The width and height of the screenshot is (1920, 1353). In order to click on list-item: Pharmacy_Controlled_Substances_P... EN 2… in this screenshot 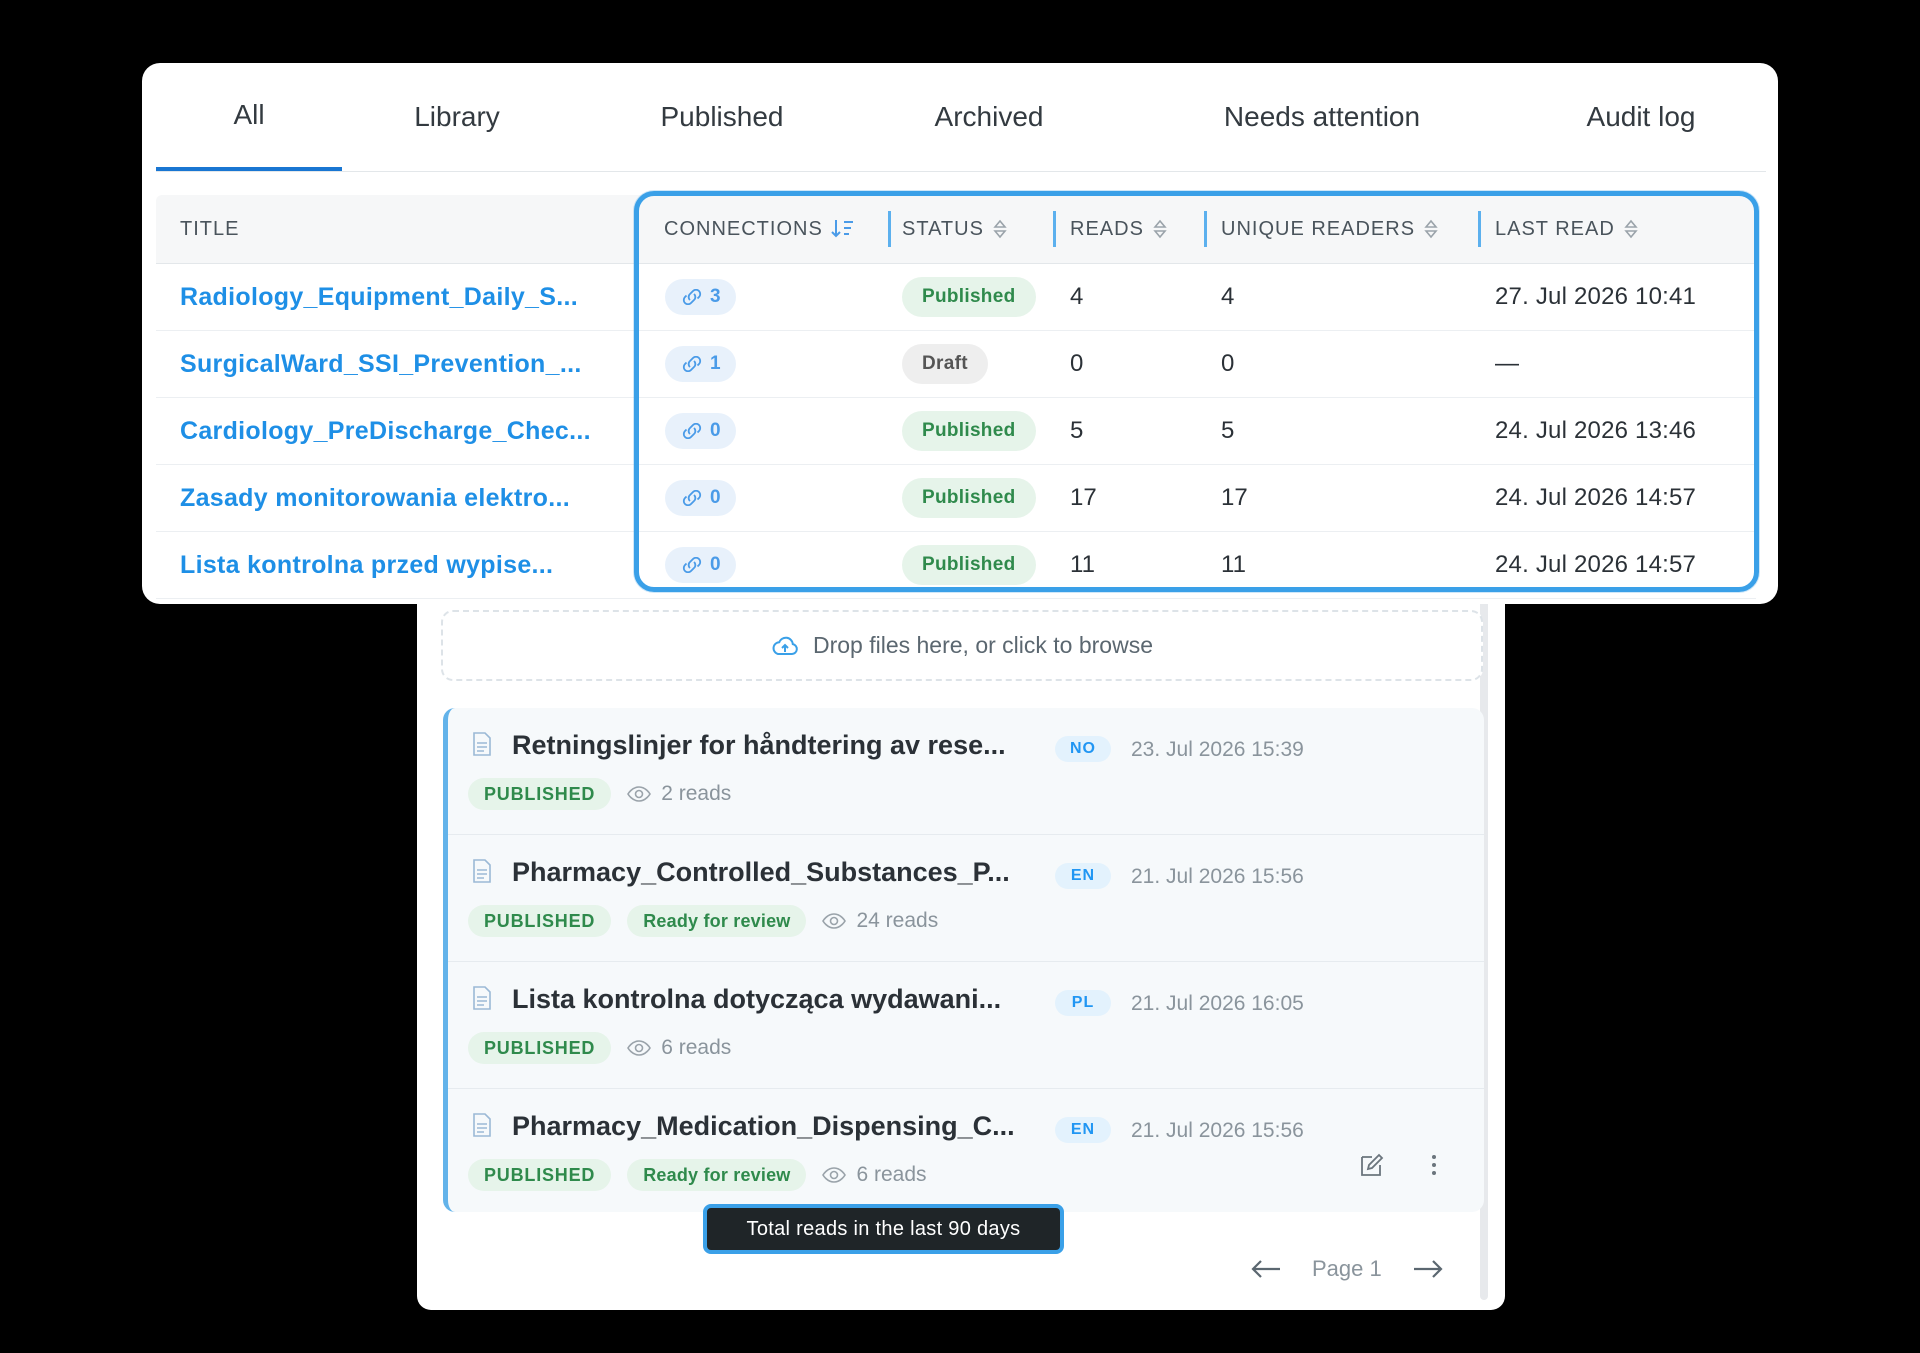, I will do `click(966, 898)`.